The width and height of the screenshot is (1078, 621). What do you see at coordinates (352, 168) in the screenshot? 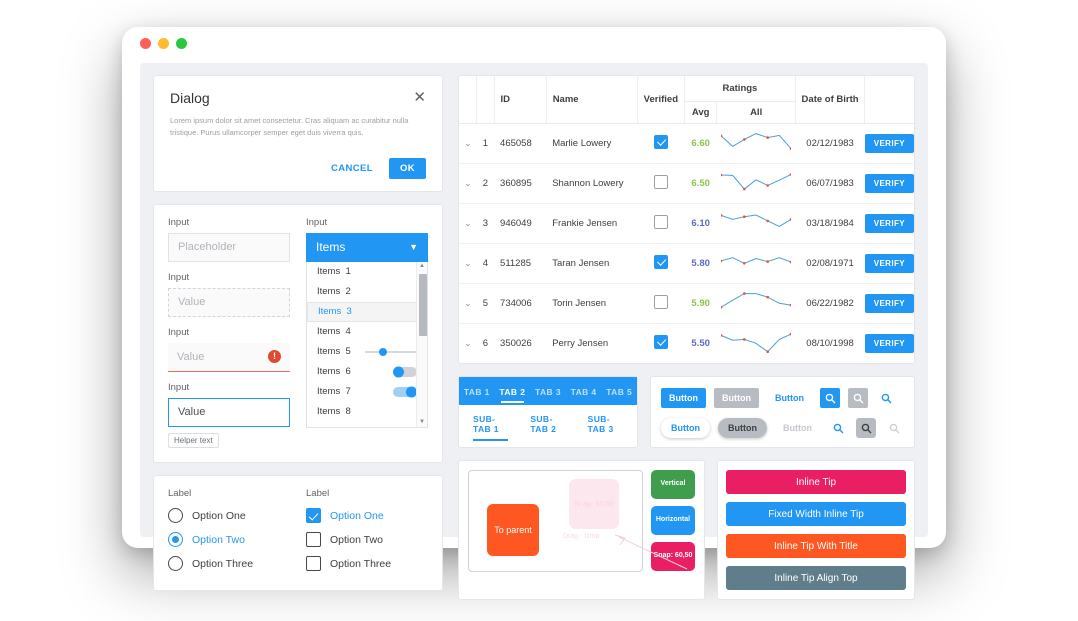
I see `cancel-button: CANCEL` at bounding box center [352, 168].